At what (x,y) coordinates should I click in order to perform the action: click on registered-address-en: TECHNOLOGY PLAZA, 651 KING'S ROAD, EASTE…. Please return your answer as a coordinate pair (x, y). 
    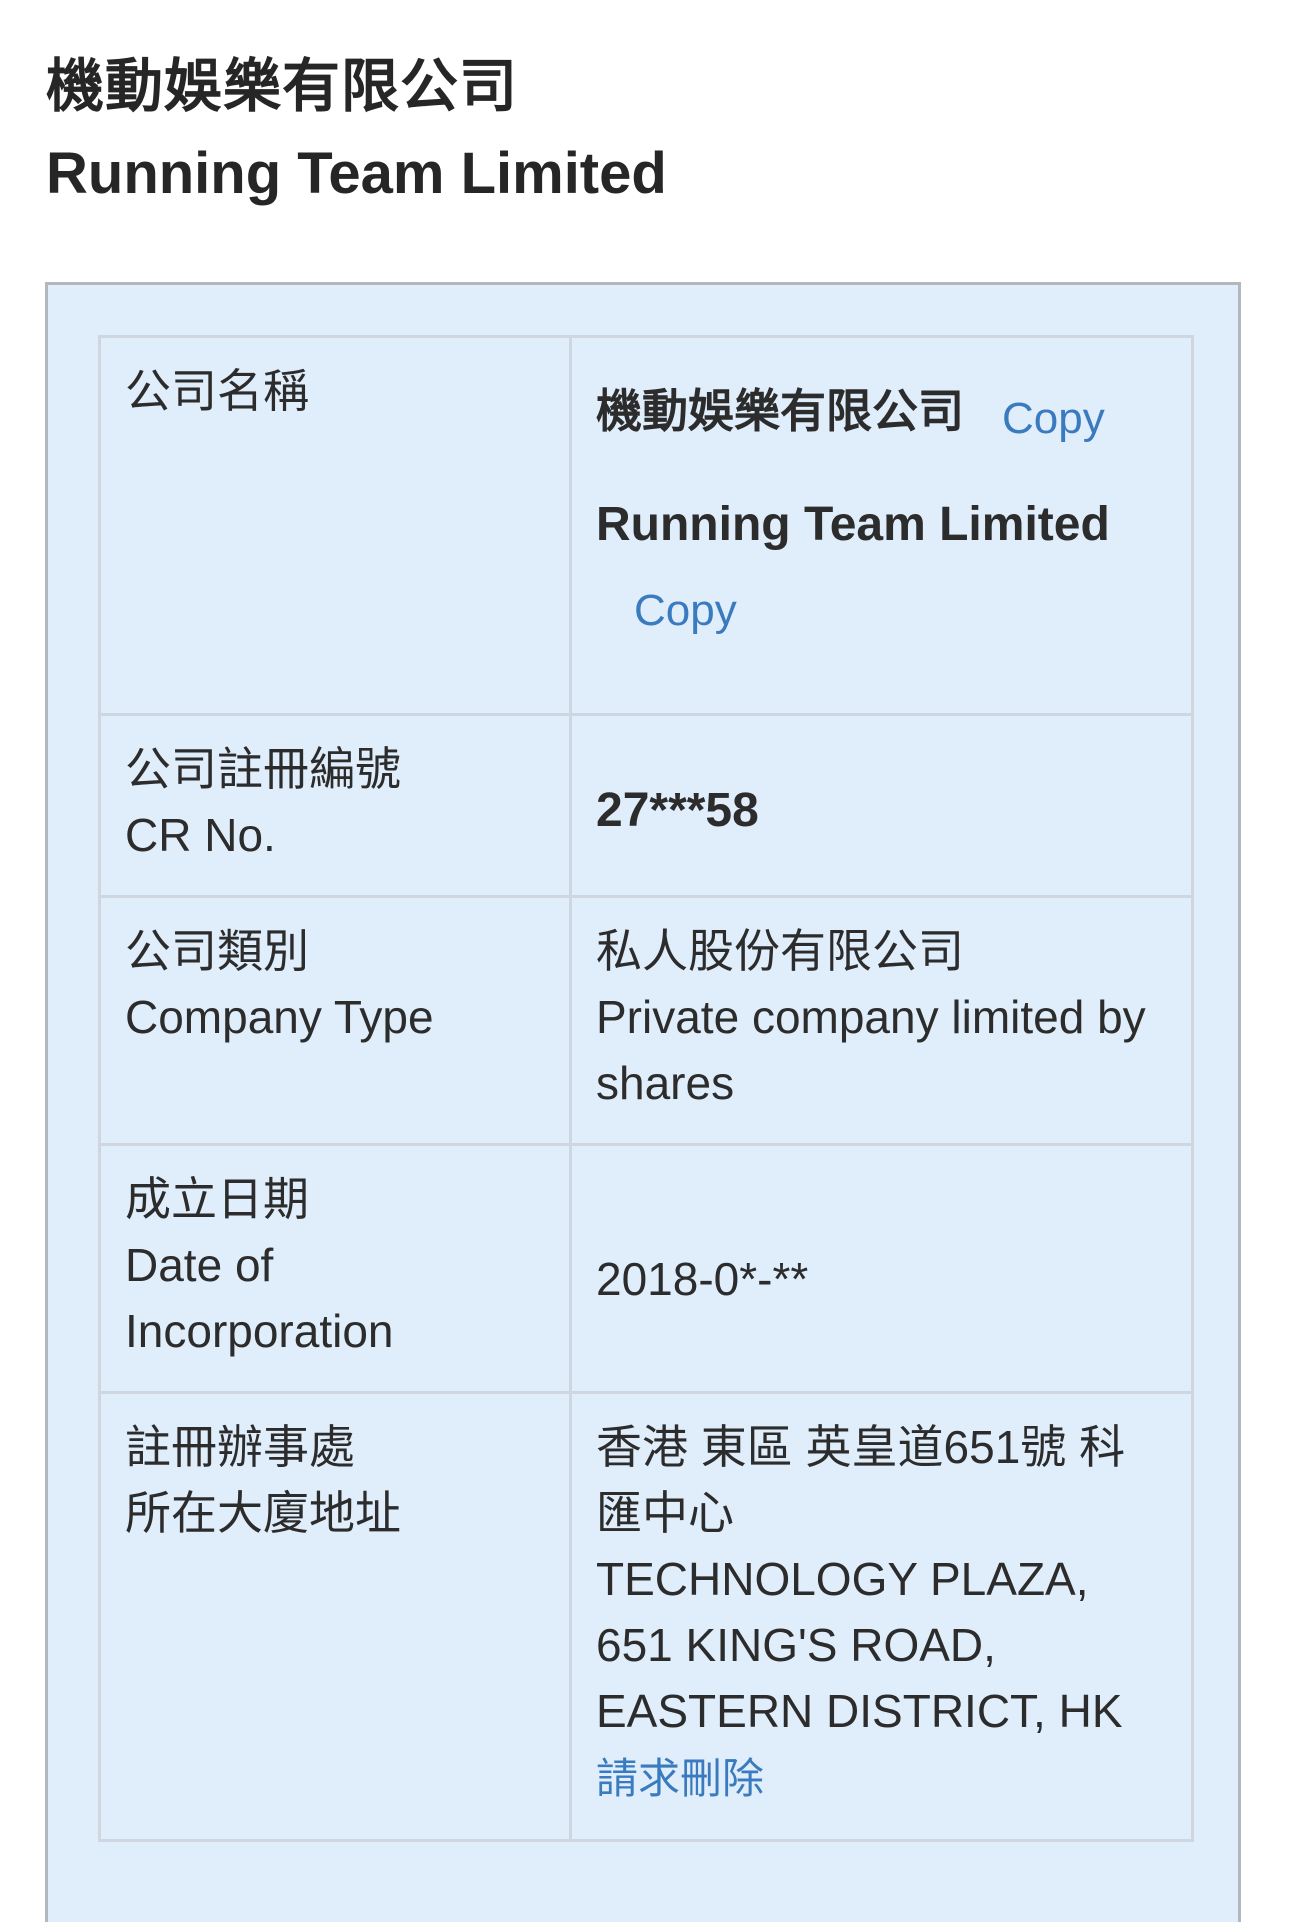
    Looking at the image, I should click on (859, 1645).